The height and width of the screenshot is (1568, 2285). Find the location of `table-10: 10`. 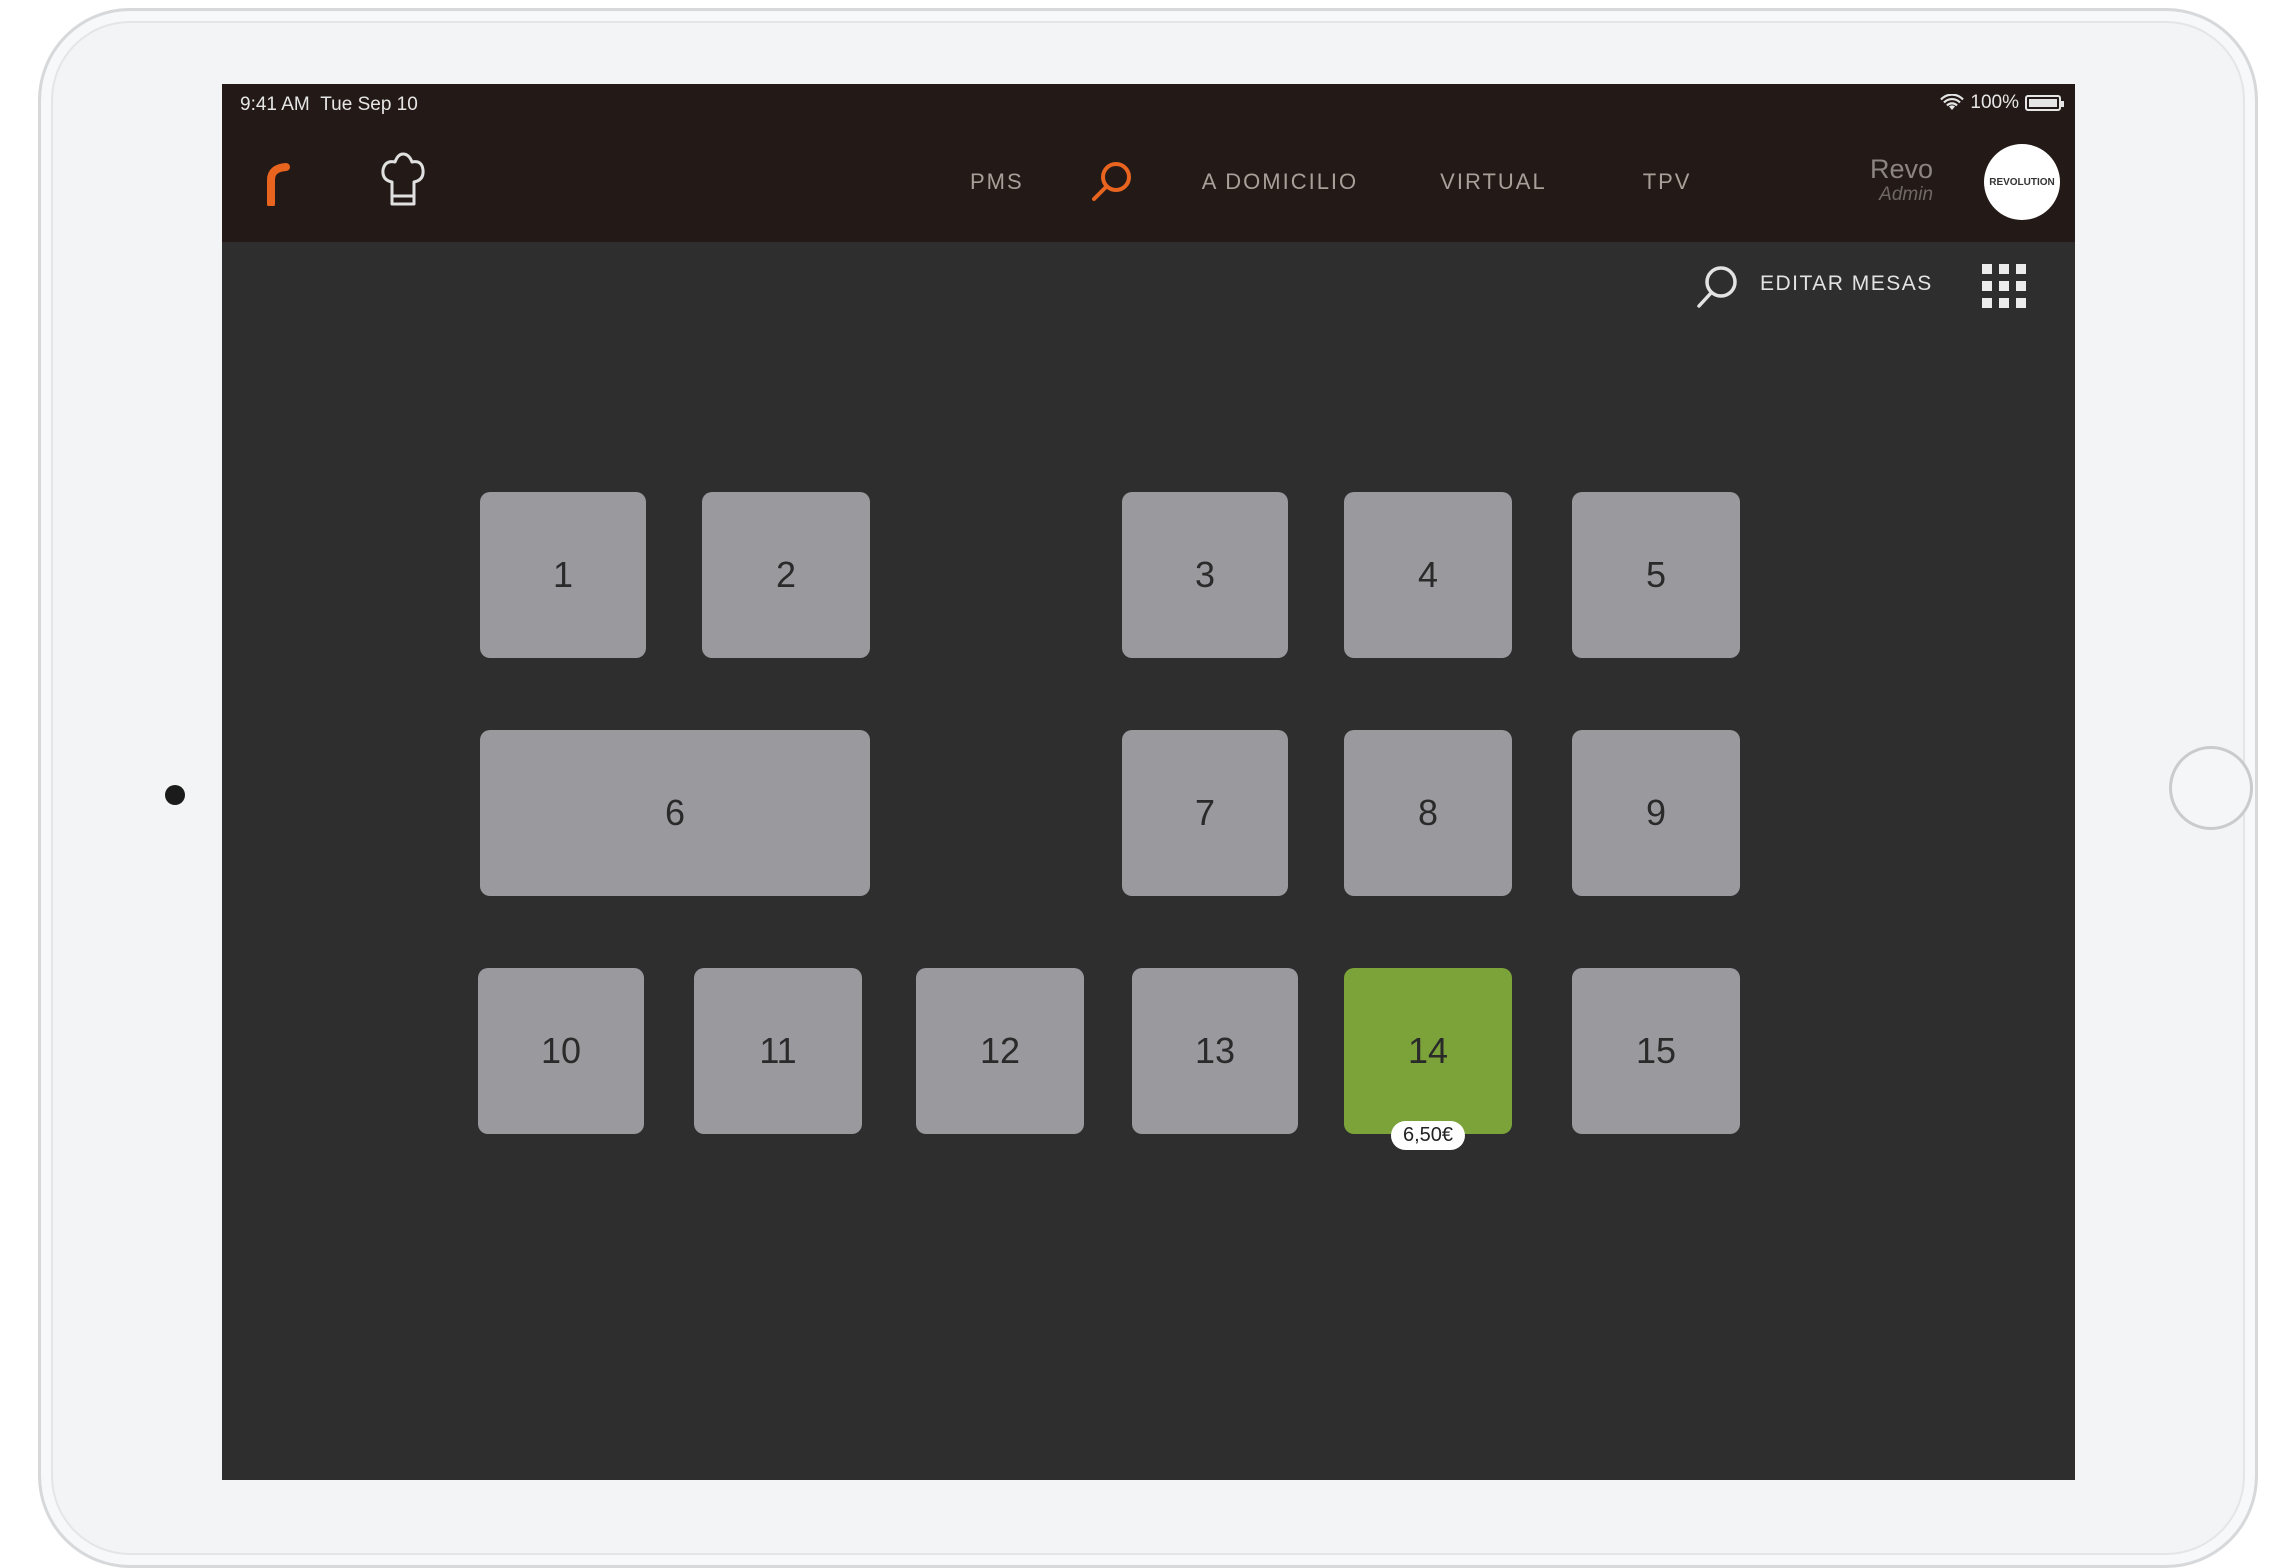

table-10: 10 is located at coordinates (561, 1051).